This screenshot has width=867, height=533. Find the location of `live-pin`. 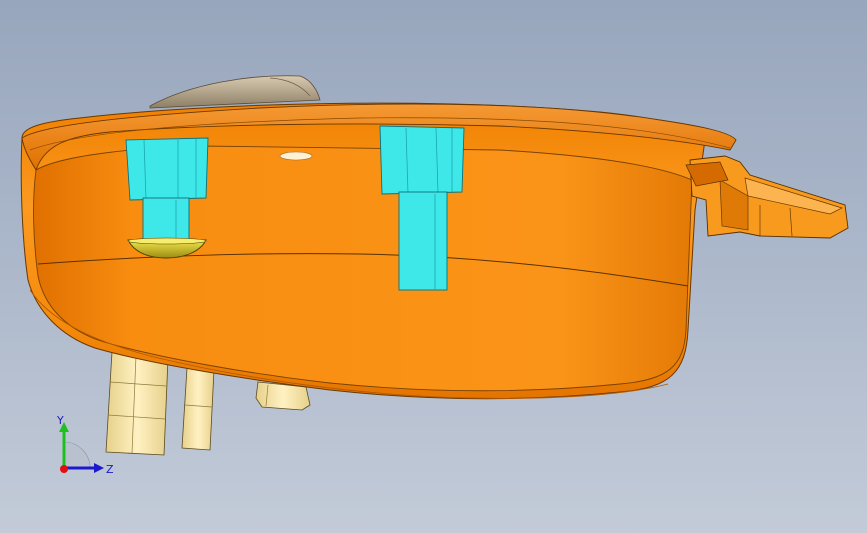

live-pin is located at coordinates (198, 409).